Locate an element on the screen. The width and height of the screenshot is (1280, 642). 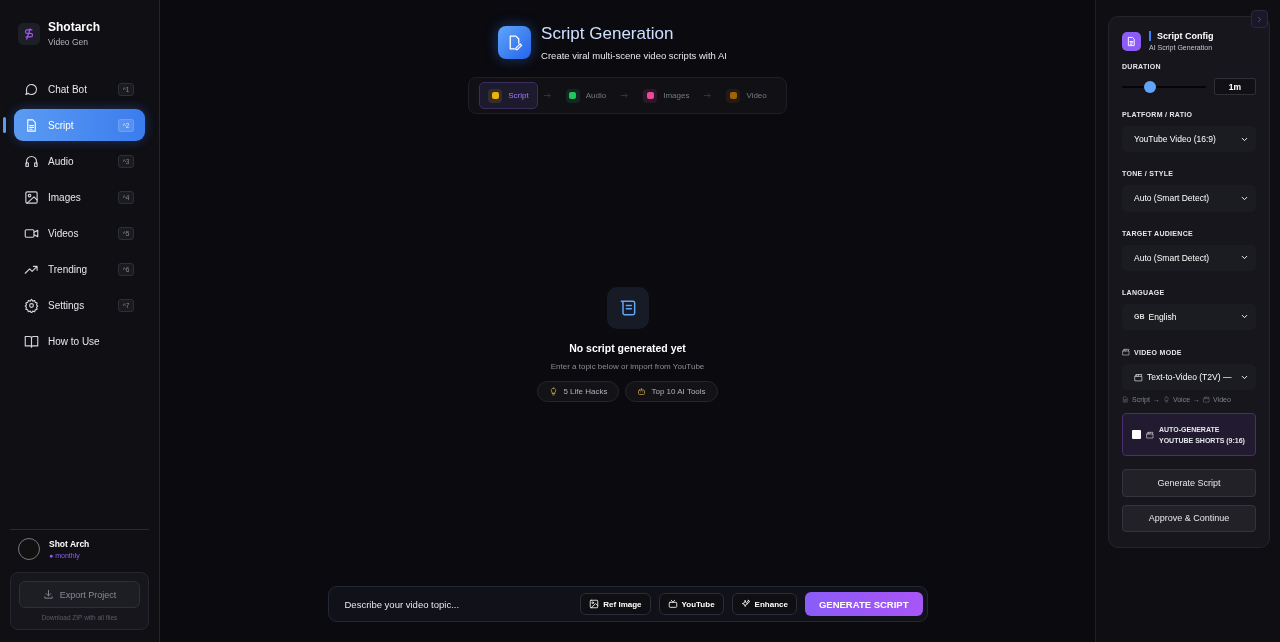
step-tab: Audio is located at coordinates (586, 95).